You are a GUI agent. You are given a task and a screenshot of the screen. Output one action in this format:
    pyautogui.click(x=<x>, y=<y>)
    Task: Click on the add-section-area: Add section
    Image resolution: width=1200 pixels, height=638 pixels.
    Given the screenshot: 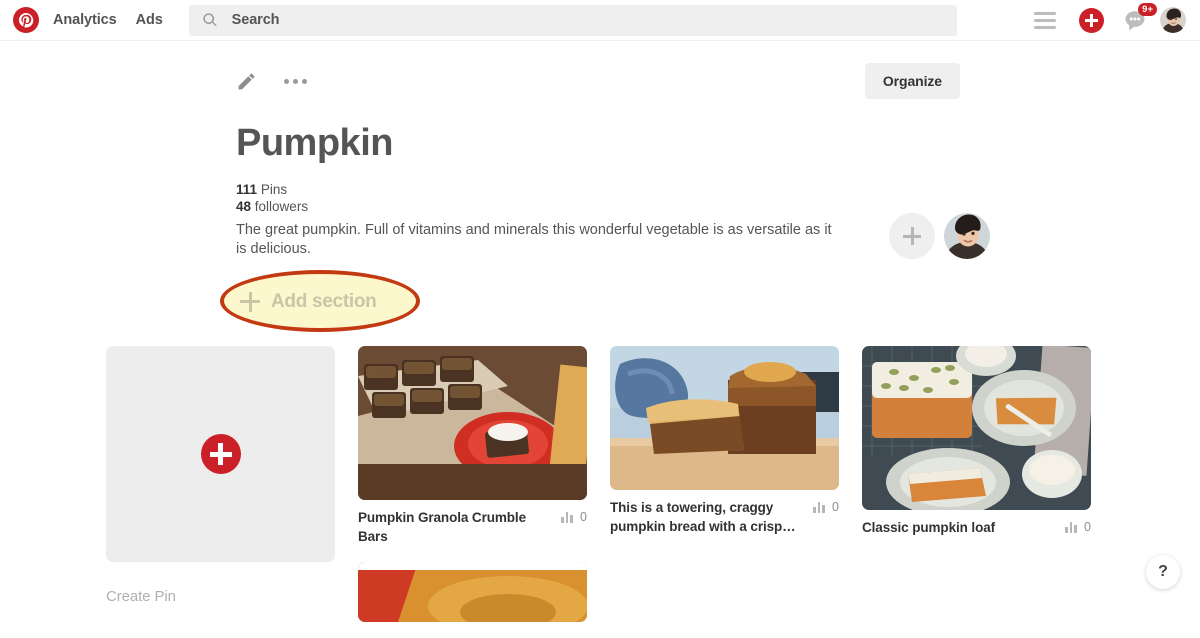 What is the action you would take?
    pyautogui.click(x=346, y=304)
    